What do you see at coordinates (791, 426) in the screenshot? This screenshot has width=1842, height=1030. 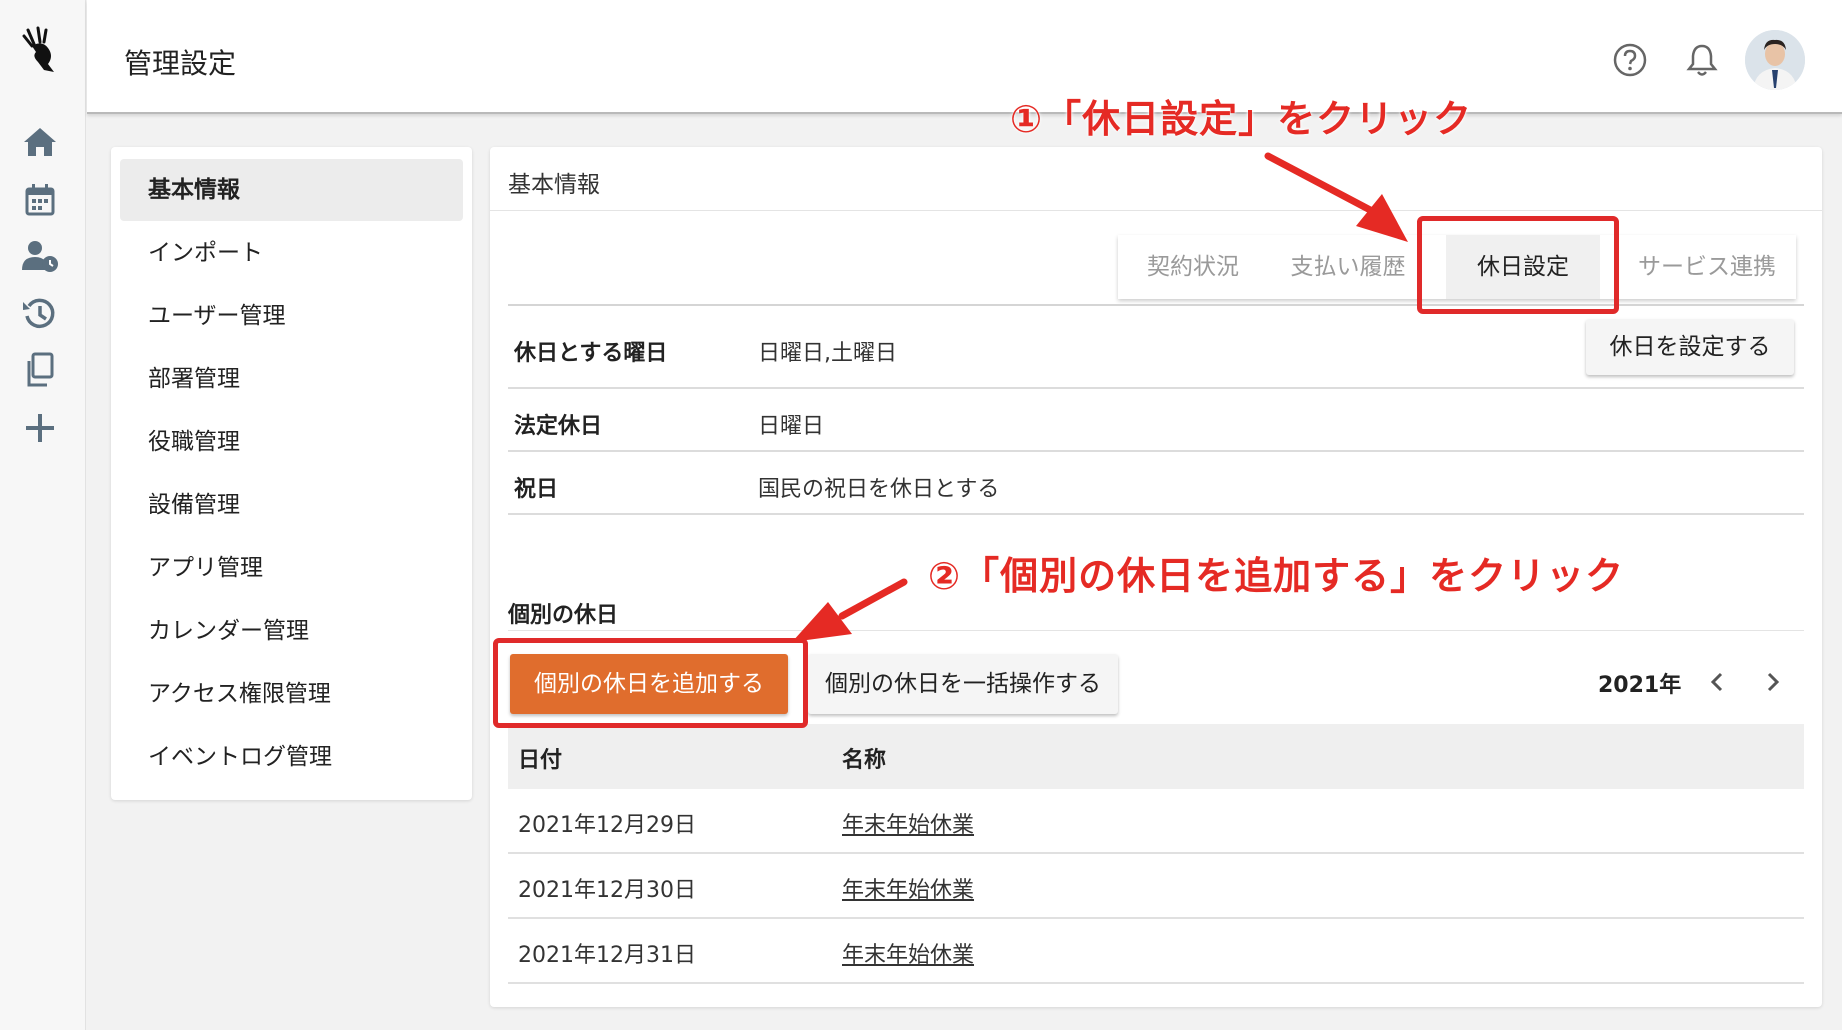 I see `legal-holiday-value: 日曜日` at bounding box center [791, 426].